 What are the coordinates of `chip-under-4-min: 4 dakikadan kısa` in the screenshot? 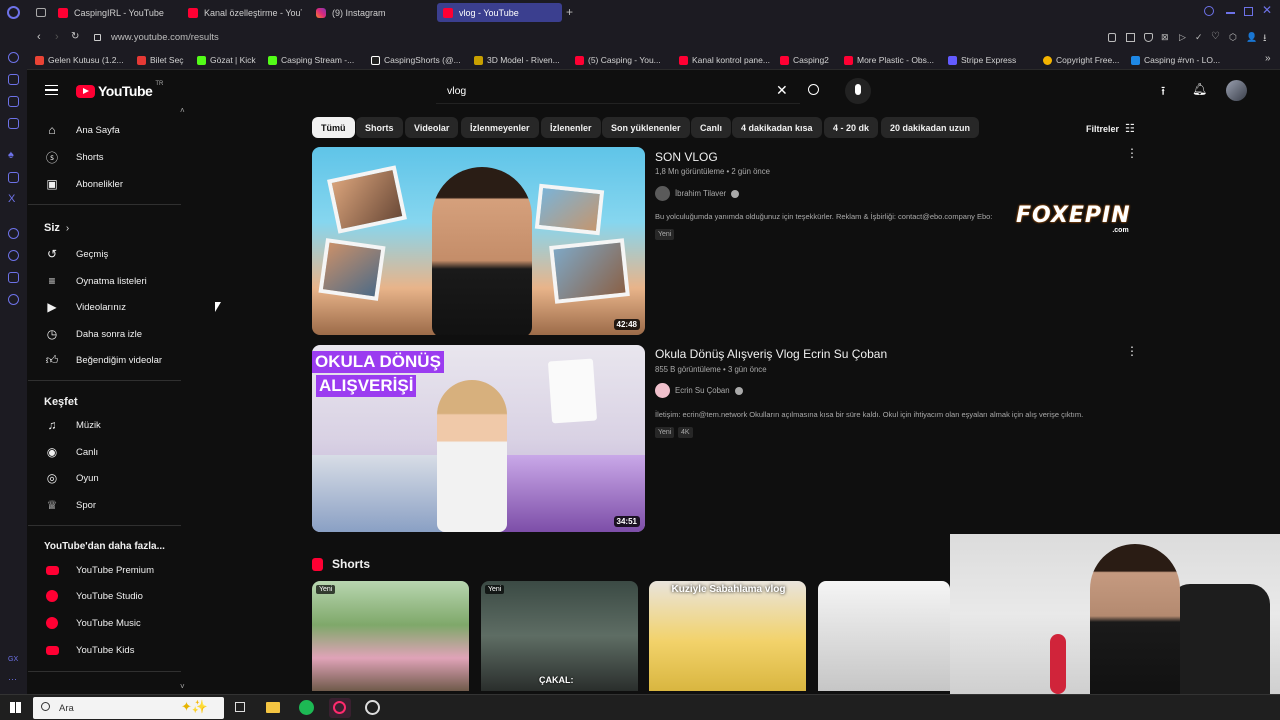 It's located at (777, 127).